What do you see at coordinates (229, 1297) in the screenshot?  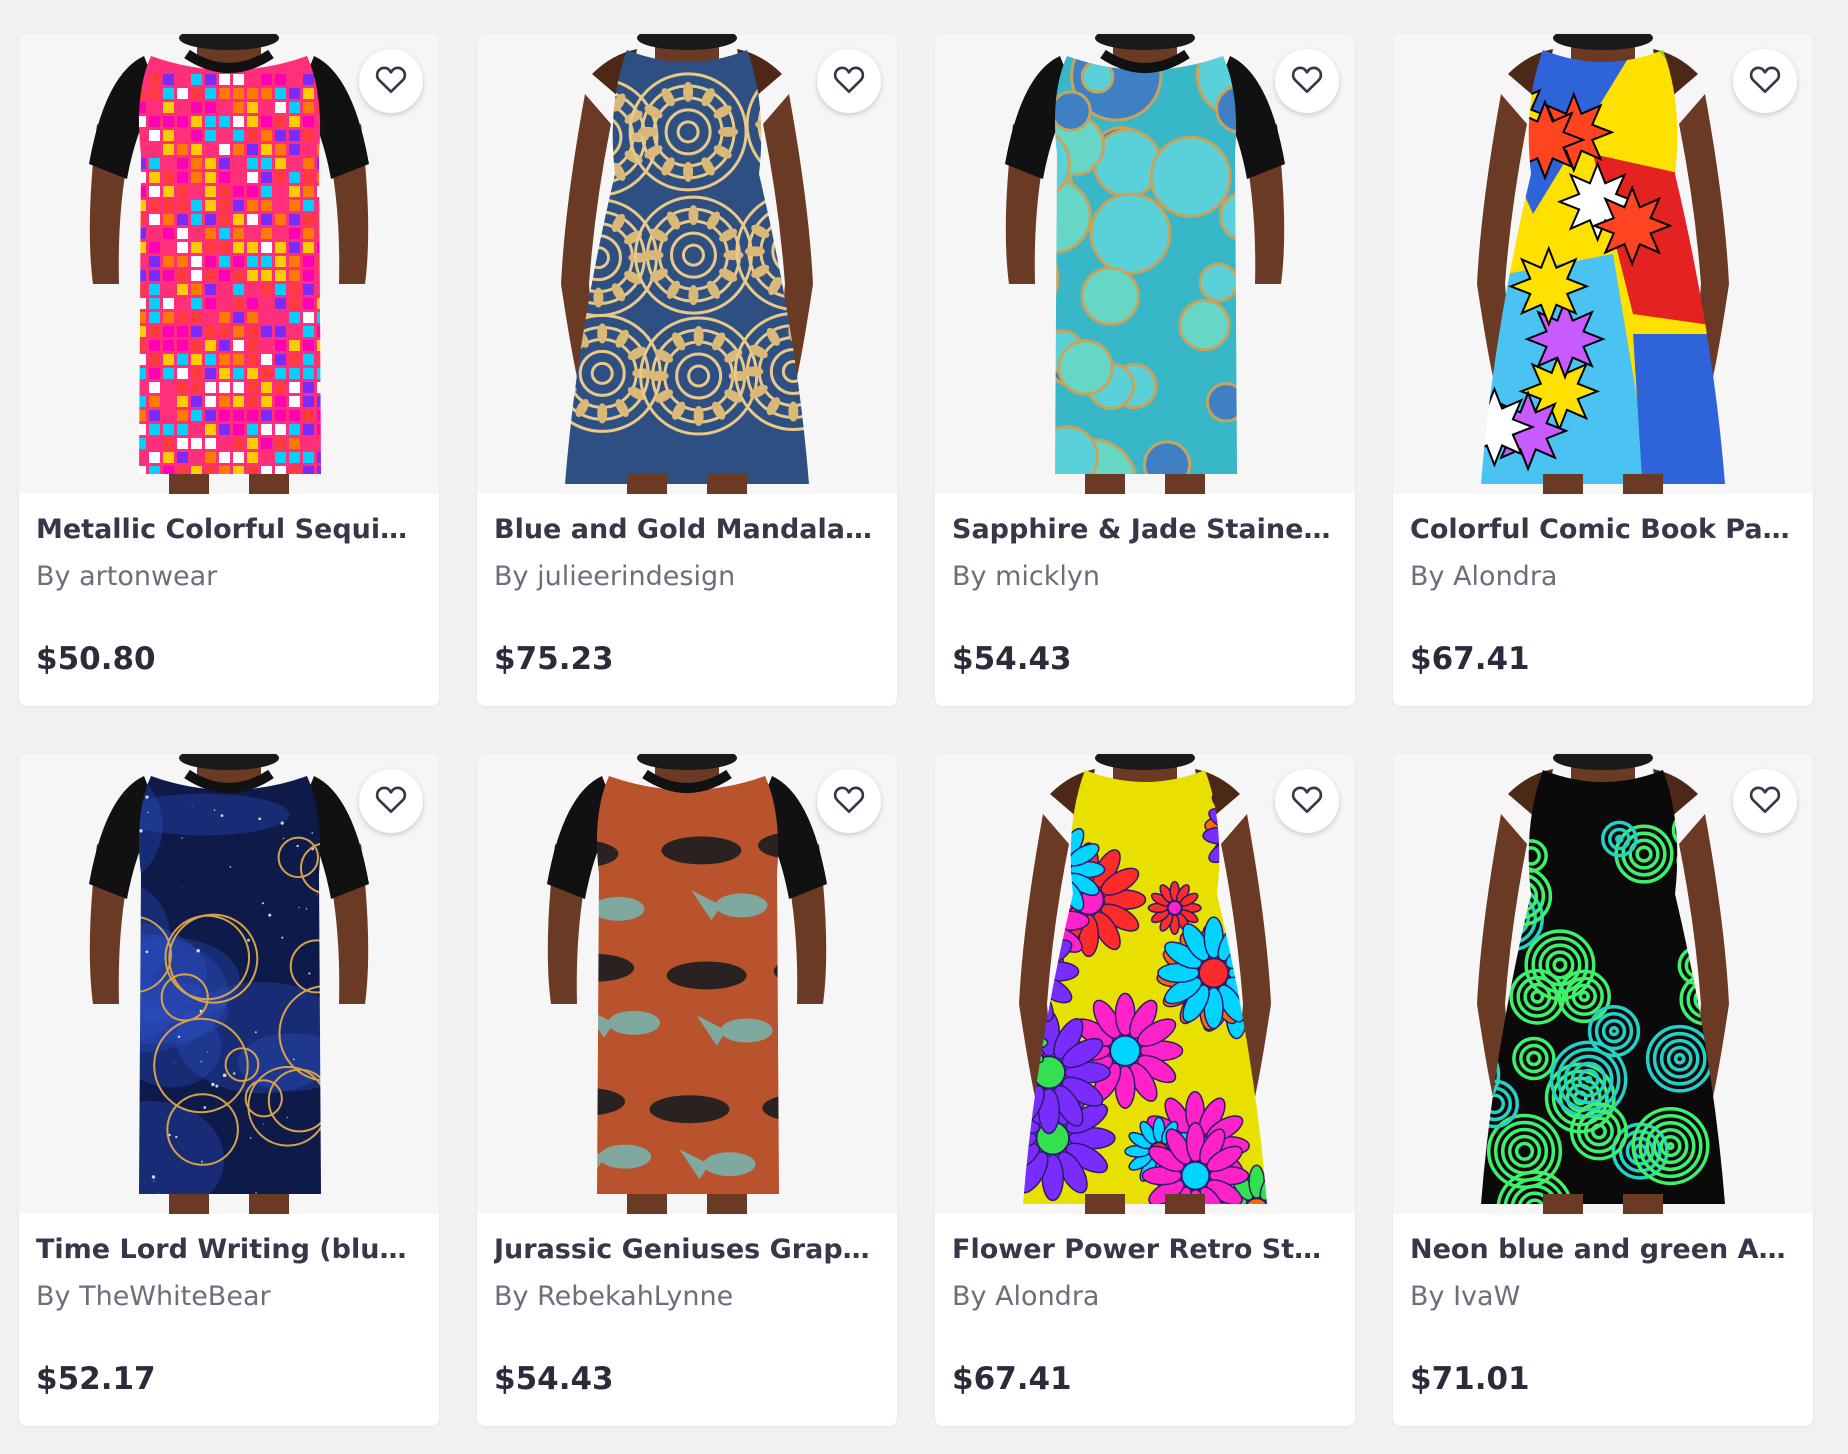 I see `product-artist: By TheWhiteBear` at bounding box center [229, 1297].